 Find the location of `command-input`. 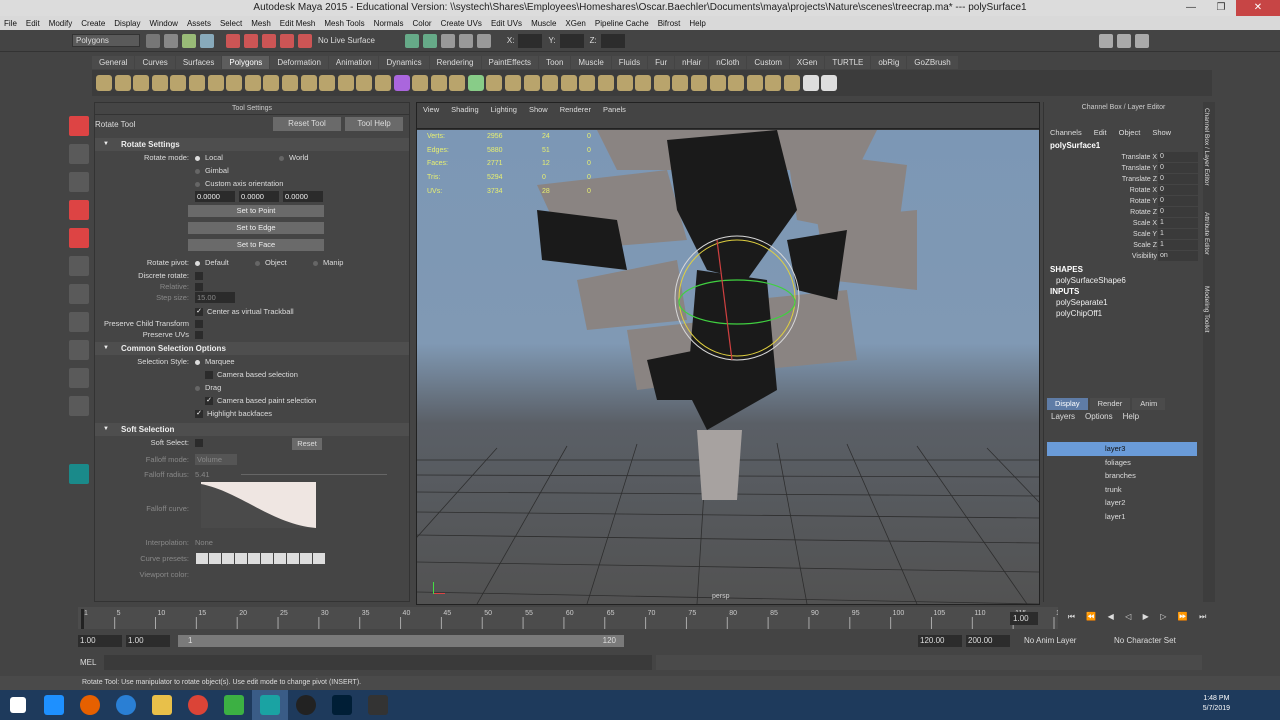

command-input is located at coordinates (378, 662).